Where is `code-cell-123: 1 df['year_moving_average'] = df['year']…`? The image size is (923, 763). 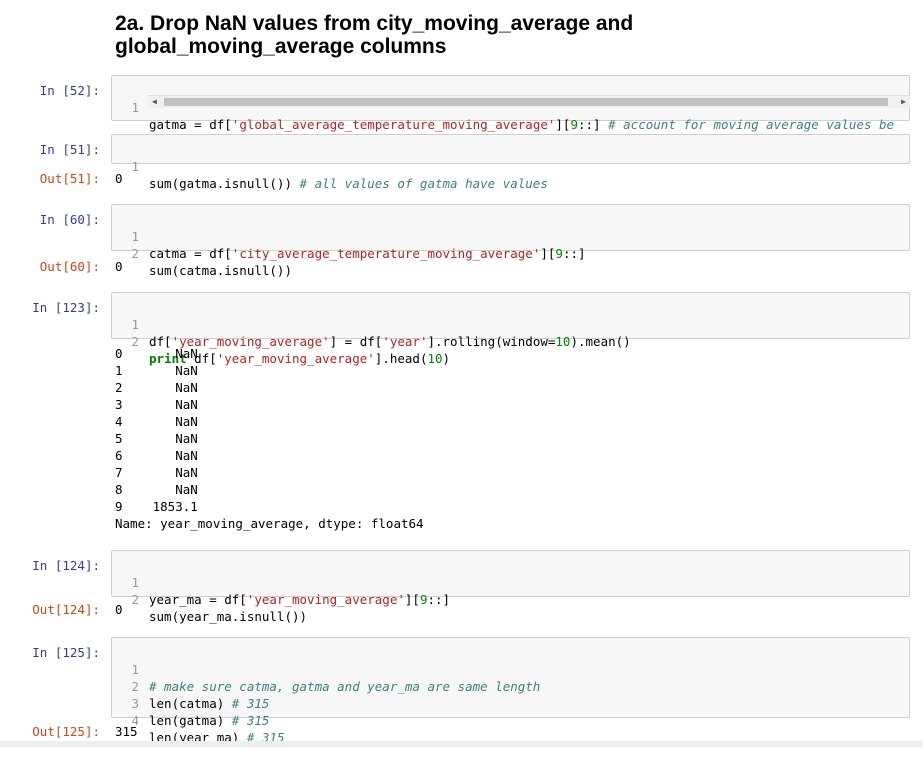 code-cell-123: 1 df['year_moving_average'] = df['year']… is located at coordinates (510, 329).